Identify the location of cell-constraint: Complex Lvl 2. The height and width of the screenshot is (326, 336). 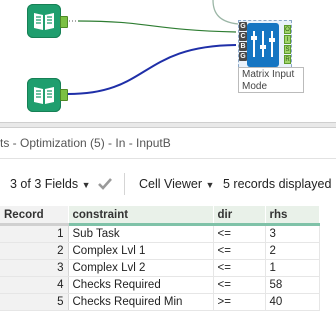
(141, 268).